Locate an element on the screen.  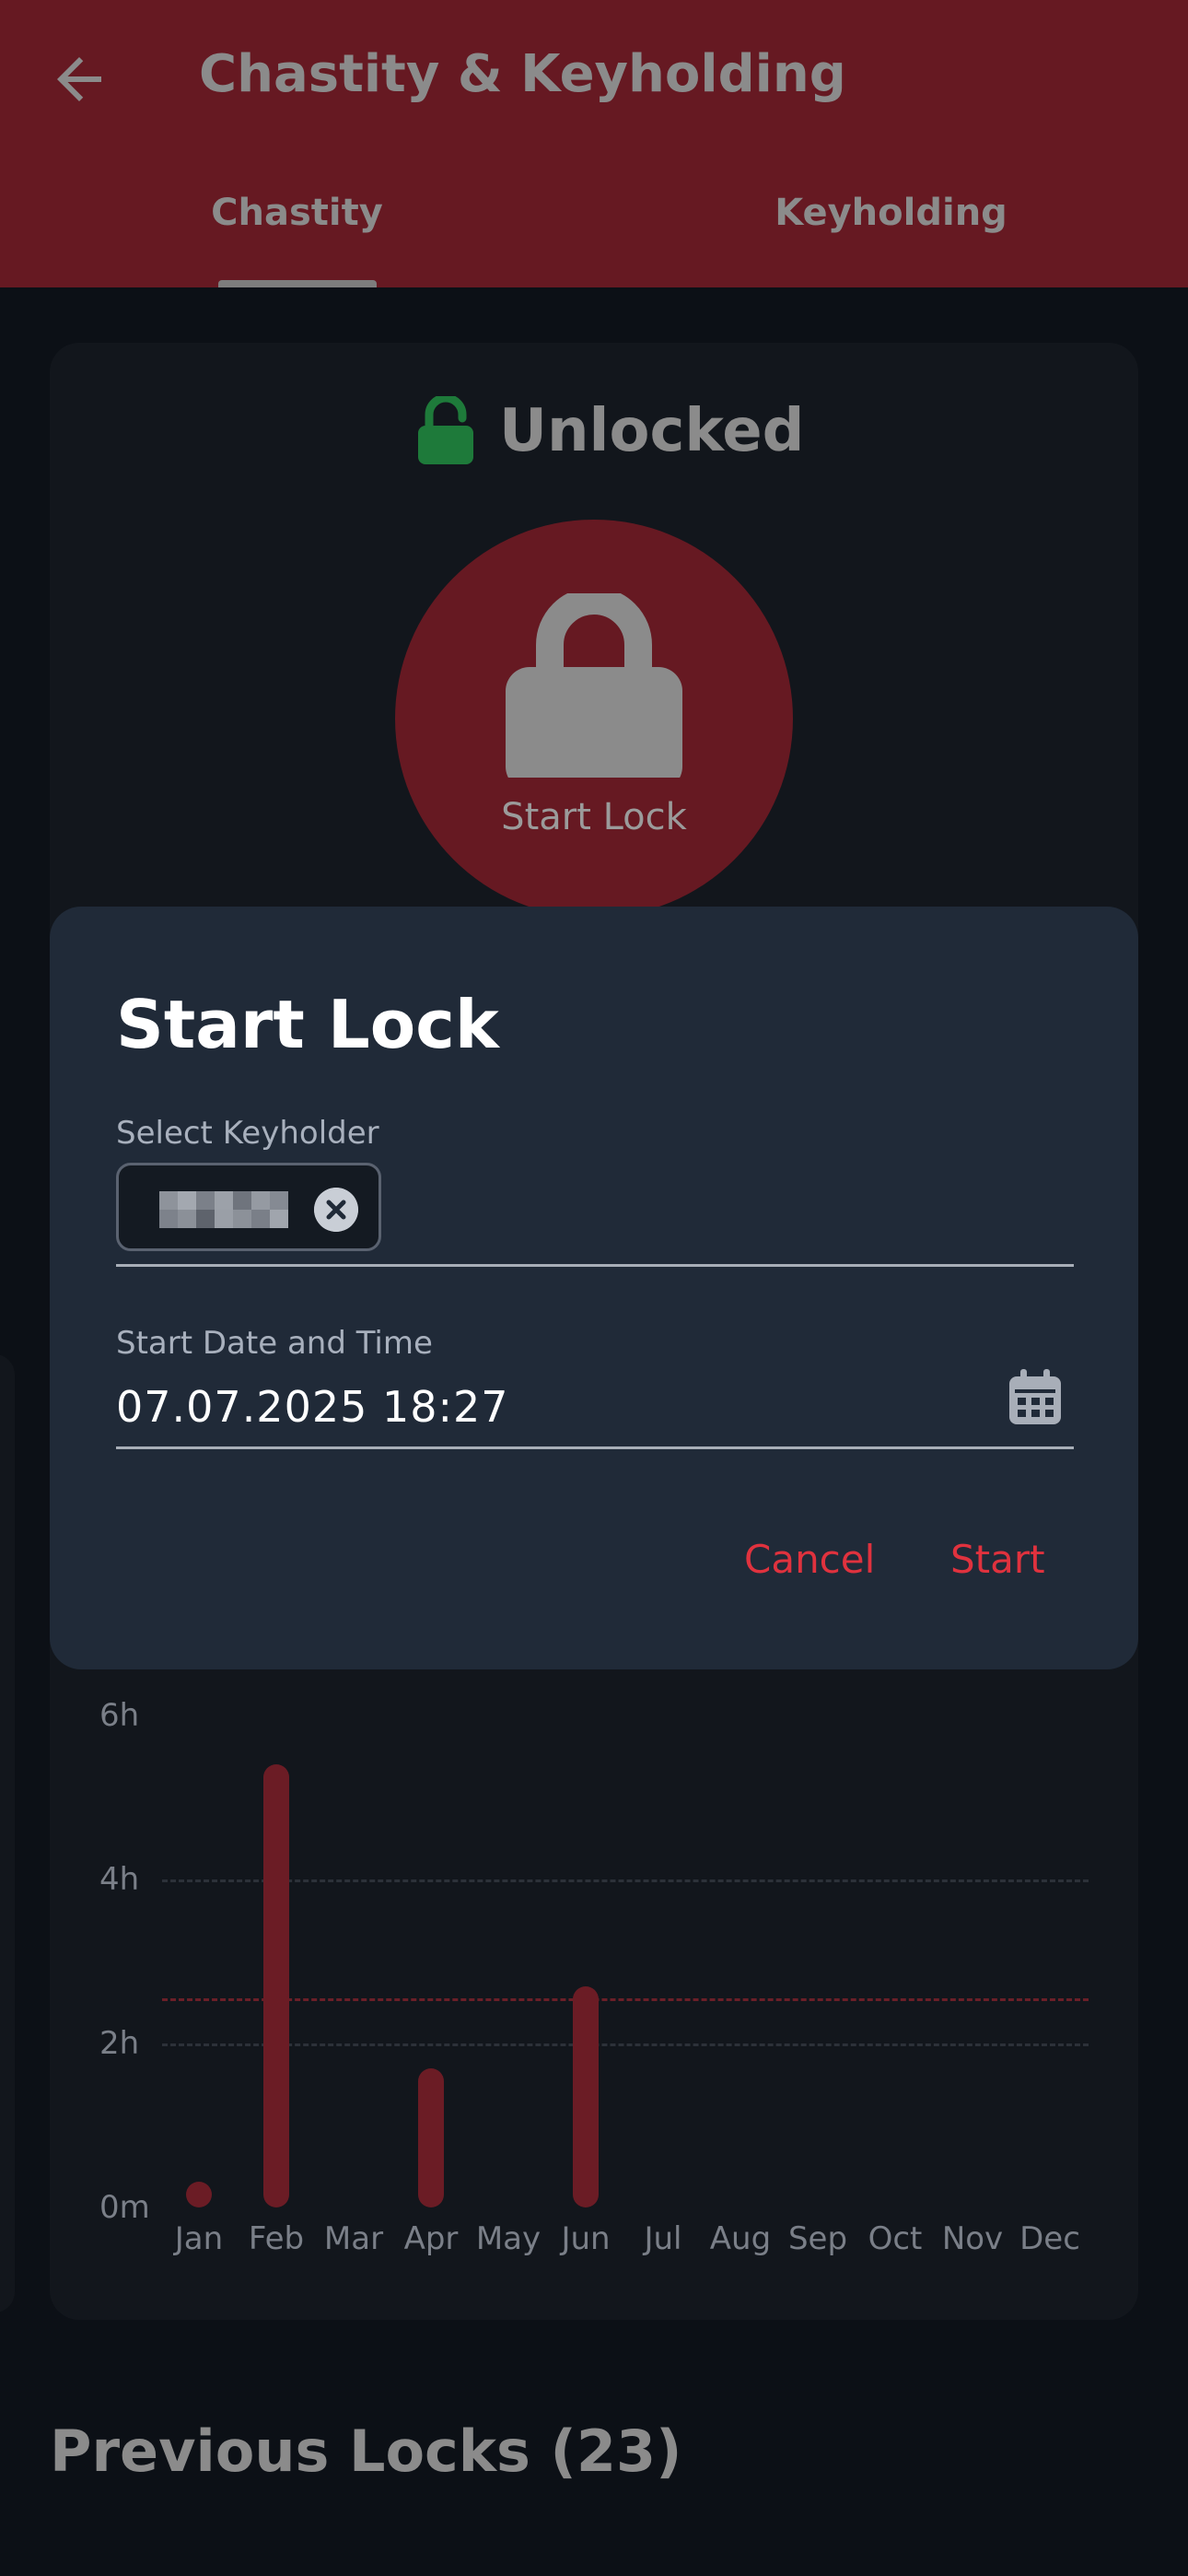
side-card-edge is located at coordinates (8, 1833).